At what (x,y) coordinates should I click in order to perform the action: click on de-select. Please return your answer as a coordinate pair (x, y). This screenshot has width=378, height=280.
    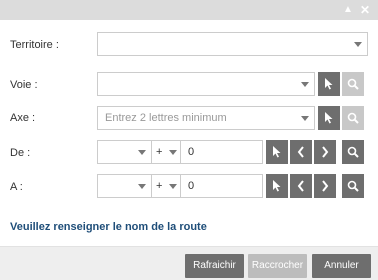
    Looking at the image, I should click on (124, 152).